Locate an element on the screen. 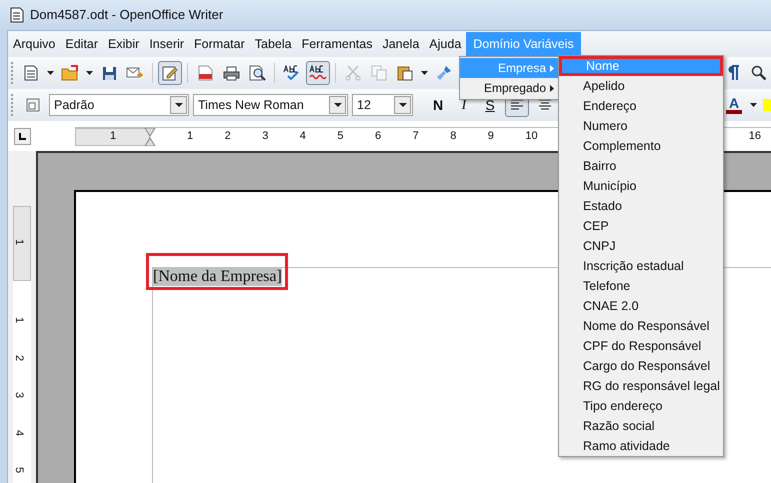  window-title: Dom4587.odt - OpenOffice Writer is located at coordinates (127, 15).